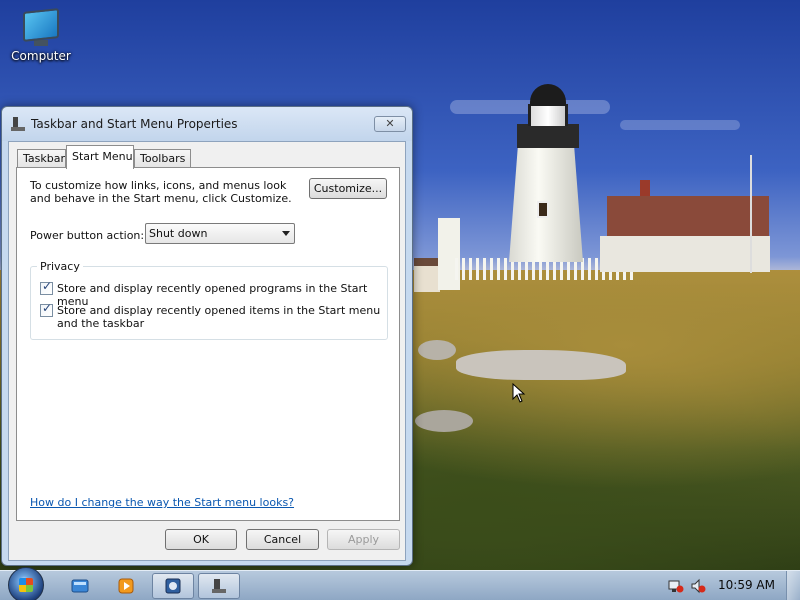  I want to click on power-button-action-label: Power button action:, so click(87, 235).